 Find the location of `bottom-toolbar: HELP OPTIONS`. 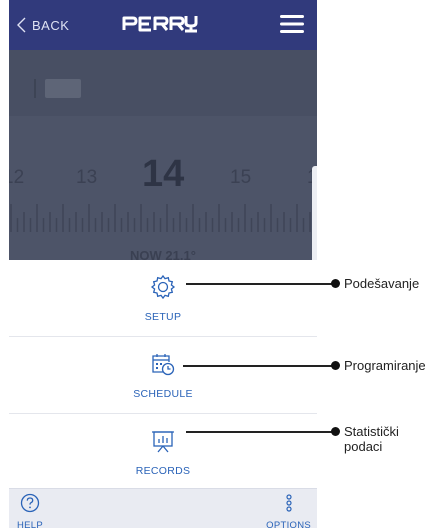

bottom-toolbar: HELP OPTIONS is located at coordinates (163, 508).